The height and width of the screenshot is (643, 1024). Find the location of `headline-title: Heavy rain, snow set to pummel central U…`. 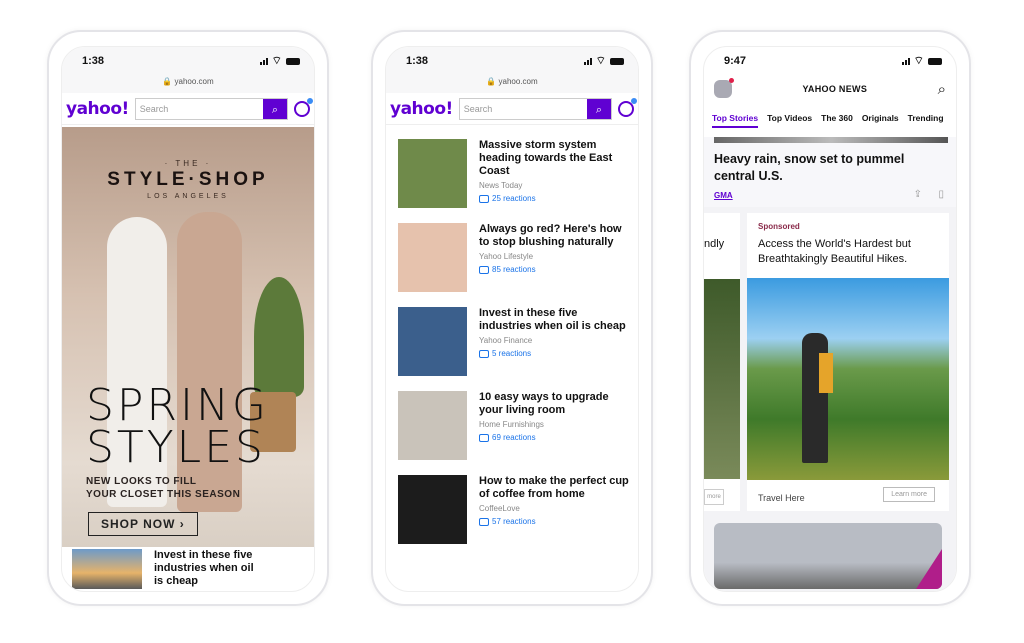

headline-title: Heavy rain, snow set to pummel central U… is located at coordinates (809, 167).